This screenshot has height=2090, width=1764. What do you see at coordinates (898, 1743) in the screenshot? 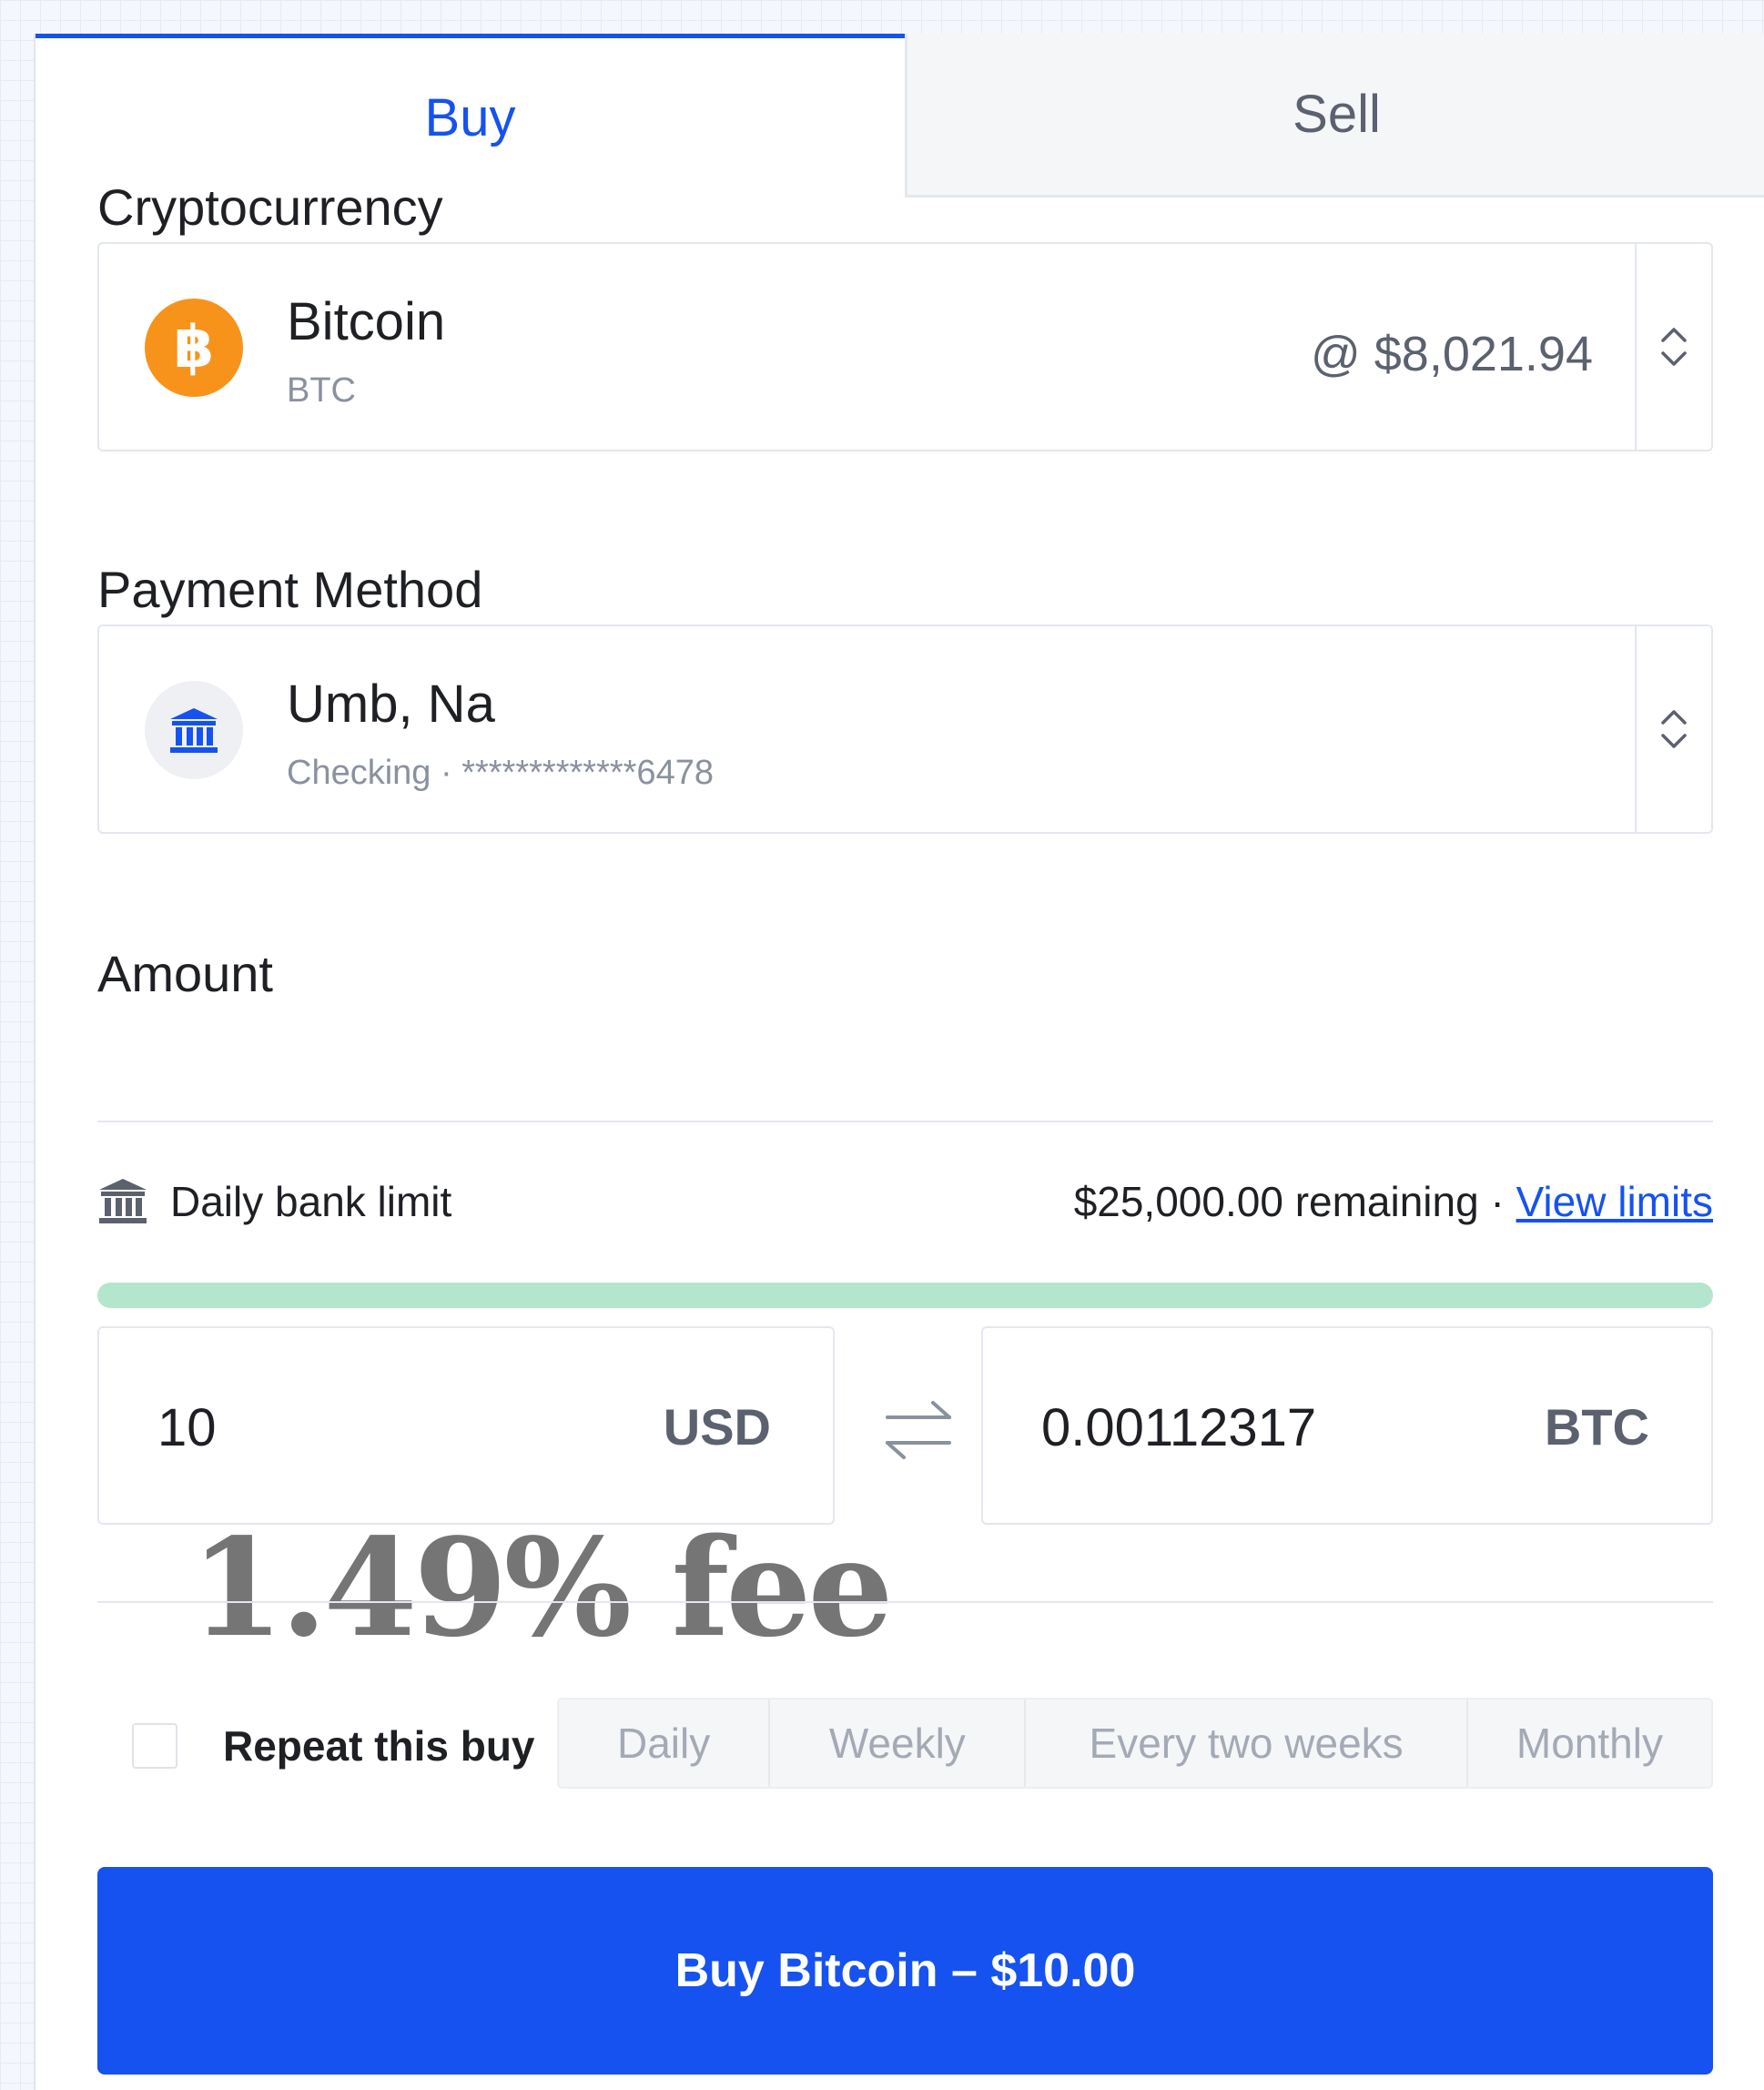
I see `frequency-option: Weekly` at bounding box center [898, 1743].